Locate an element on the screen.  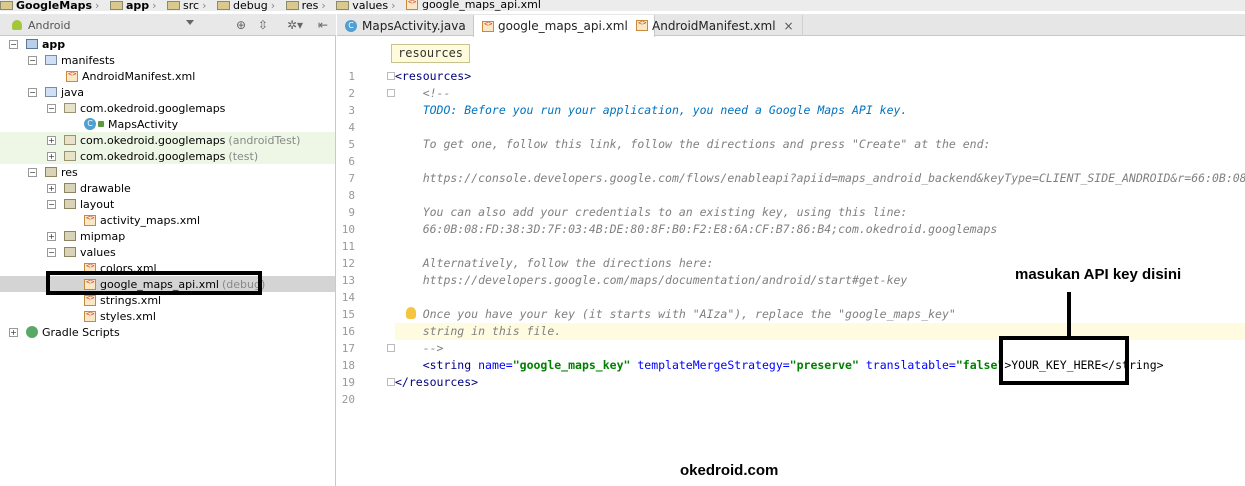
line-number: 2 is located at coordinates (351, 93).